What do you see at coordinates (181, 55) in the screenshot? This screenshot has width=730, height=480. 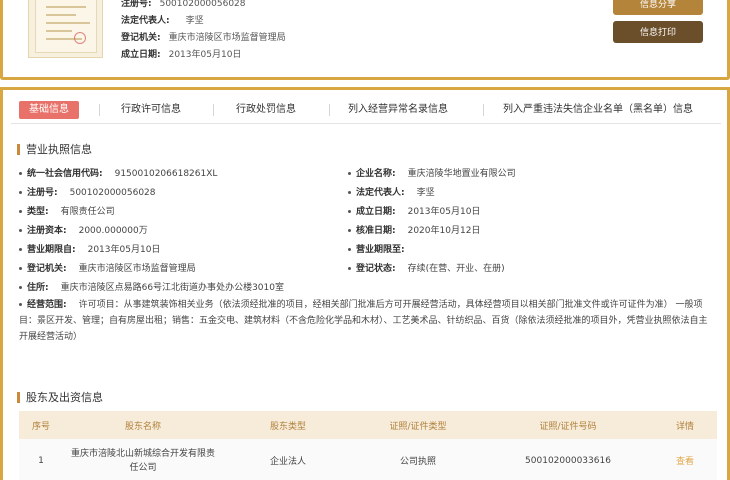 I see `summary-founded: 成立日期: 2013年05月10日` at bounding box center [181, 55].